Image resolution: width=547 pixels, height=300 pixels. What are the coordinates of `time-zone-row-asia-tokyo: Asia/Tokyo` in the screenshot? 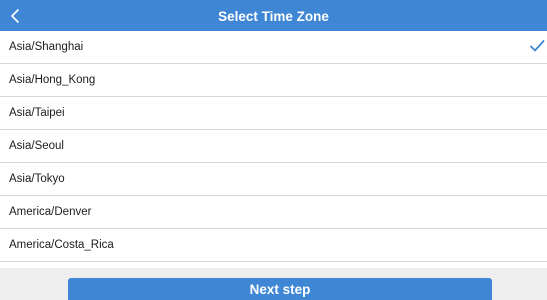 It's located at (273, 179).